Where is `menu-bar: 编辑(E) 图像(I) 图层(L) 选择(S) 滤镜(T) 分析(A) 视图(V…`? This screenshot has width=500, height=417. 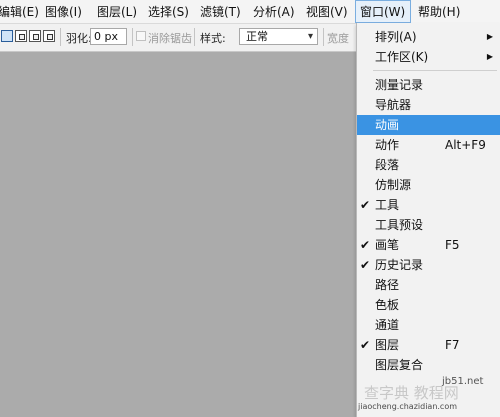
menu-bar: 编辑(E) 图像(I) 图层(L) 选择(S) 滤镜(T) 分析(A) 视图(V… is located at coordinates (250, 12).